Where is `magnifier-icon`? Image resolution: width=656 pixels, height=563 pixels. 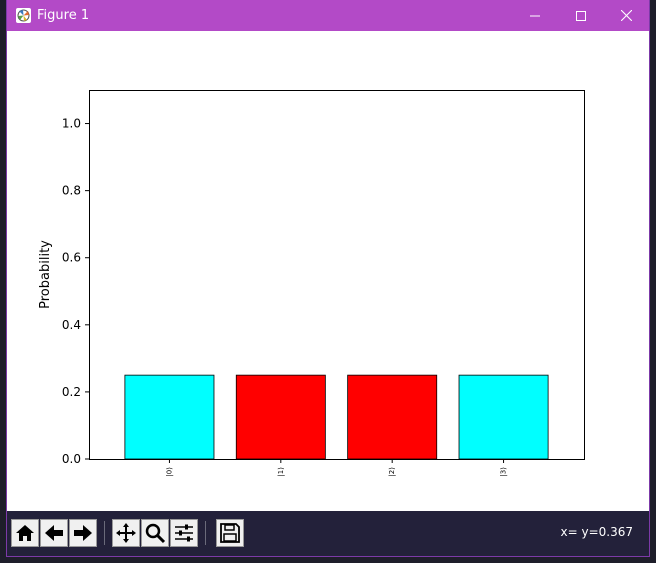
magnifier-icon is located at coordinates (155, 533).